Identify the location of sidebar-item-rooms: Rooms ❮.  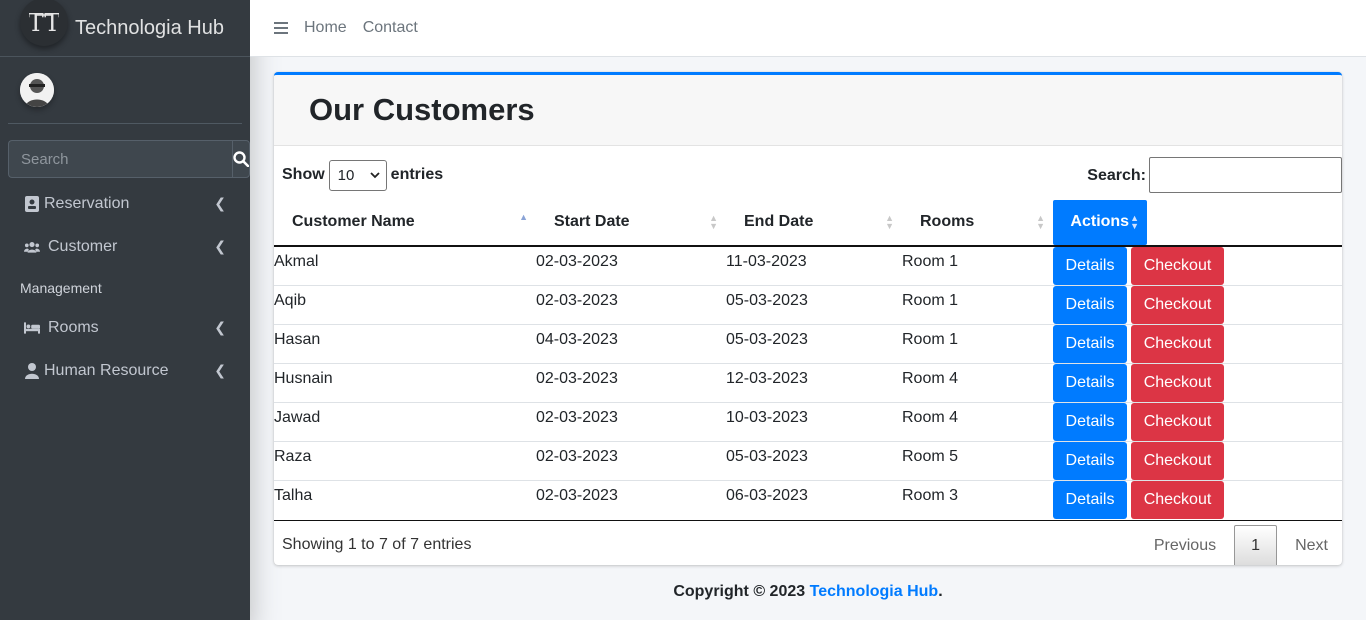
(125, 327).